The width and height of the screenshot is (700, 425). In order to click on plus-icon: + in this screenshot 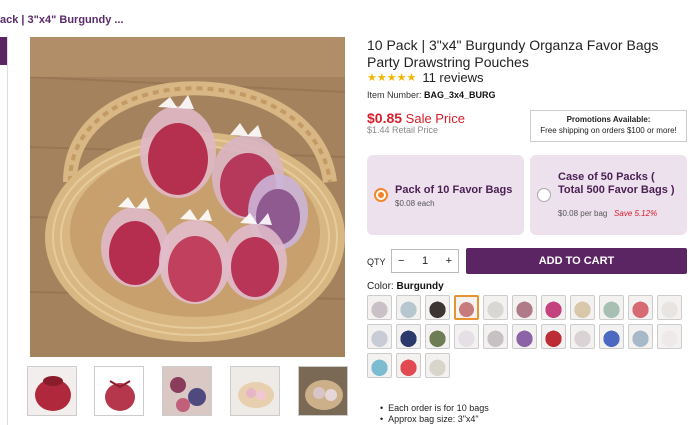, I will do `click(449, 261)`.